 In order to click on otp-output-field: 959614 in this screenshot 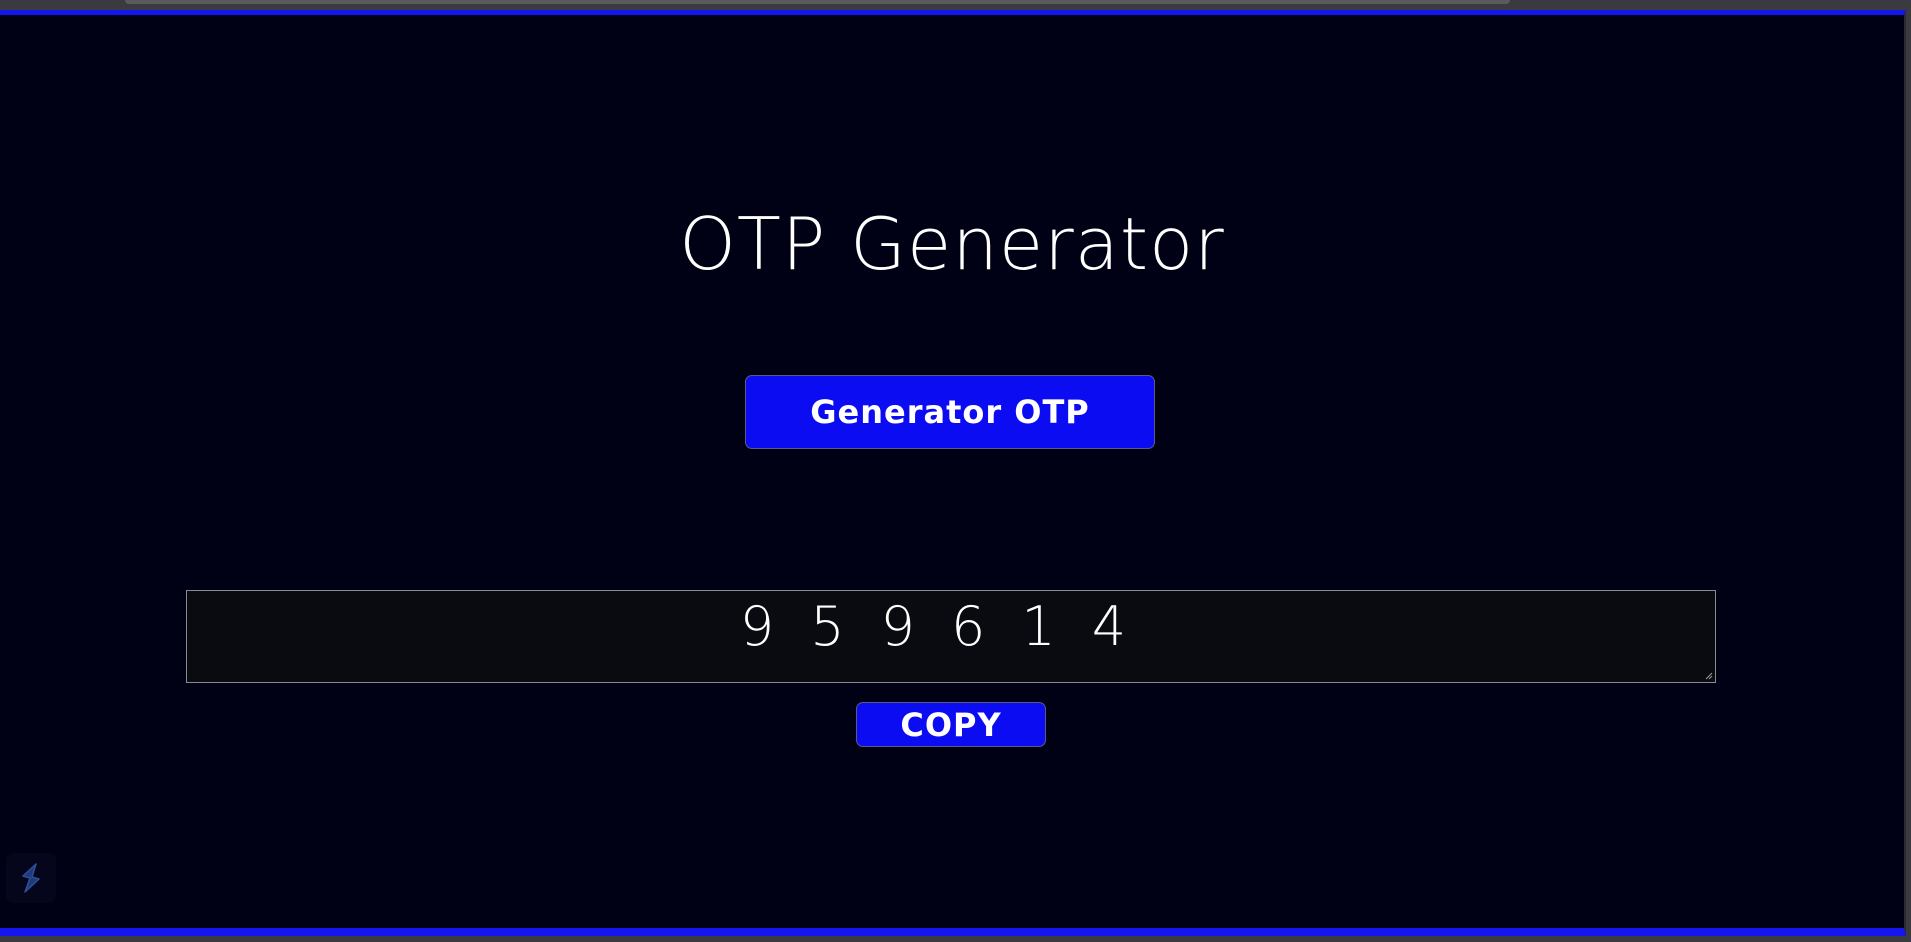, I will do `click(951, 636)`.